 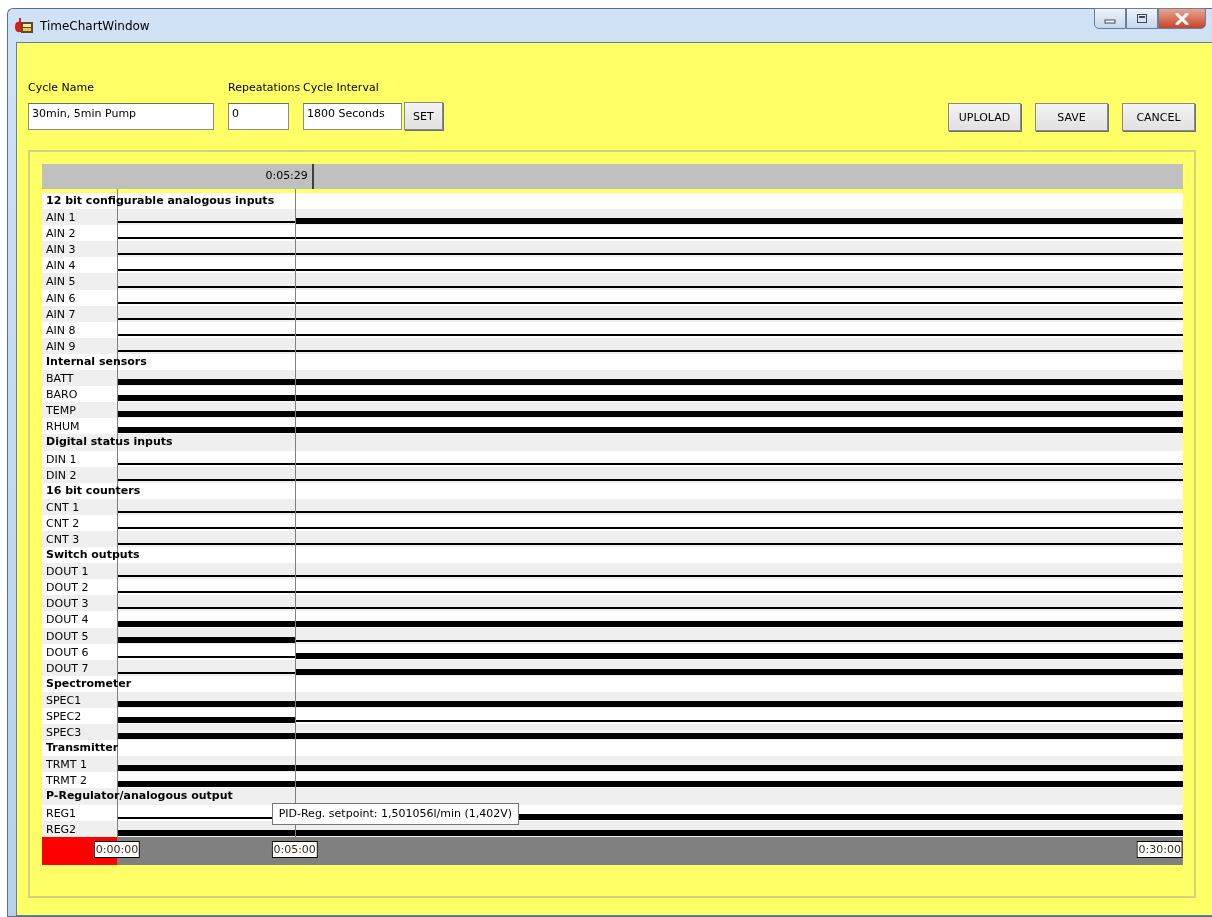 I want to click on maximize-button, so click(x=1142, y=18).